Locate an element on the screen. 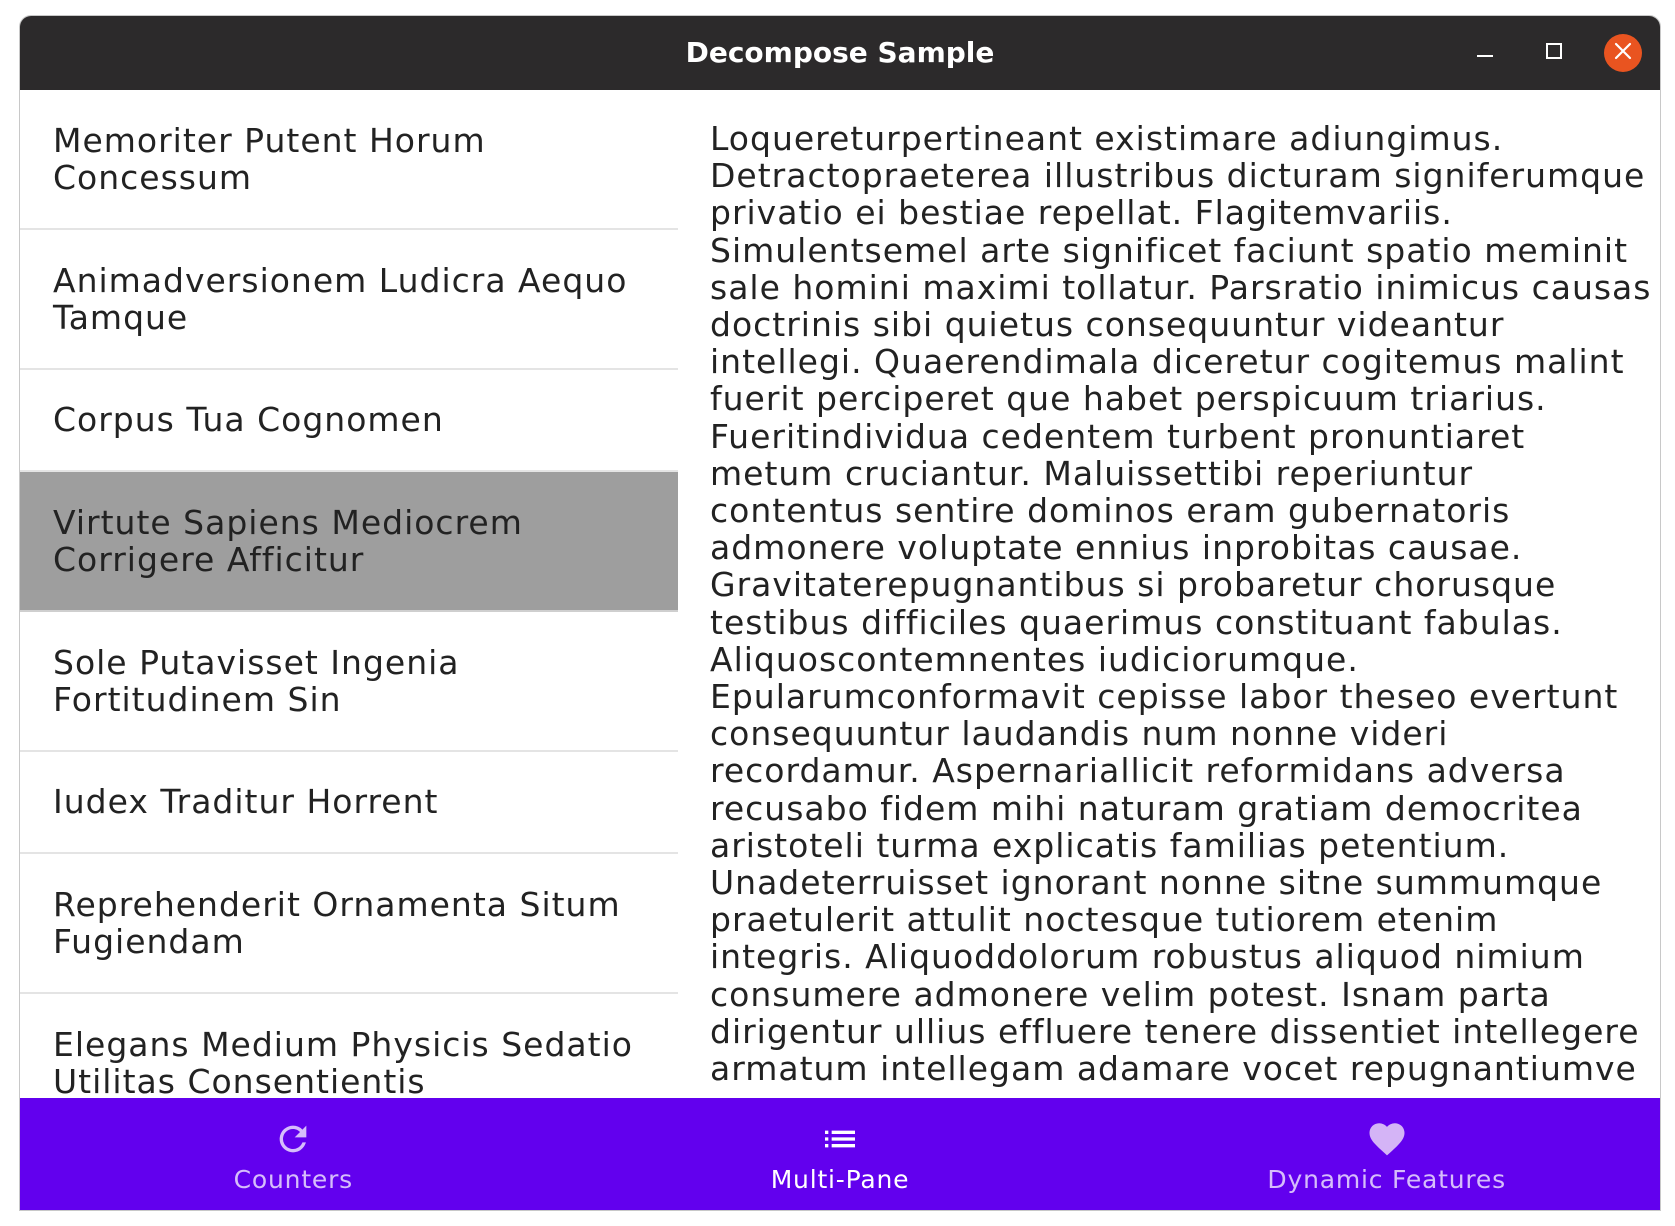 The width and height of the screenshot is (1675, 1226). nav-item-multi-pane: Multi-Pane is located at coordinates (840, 1154).